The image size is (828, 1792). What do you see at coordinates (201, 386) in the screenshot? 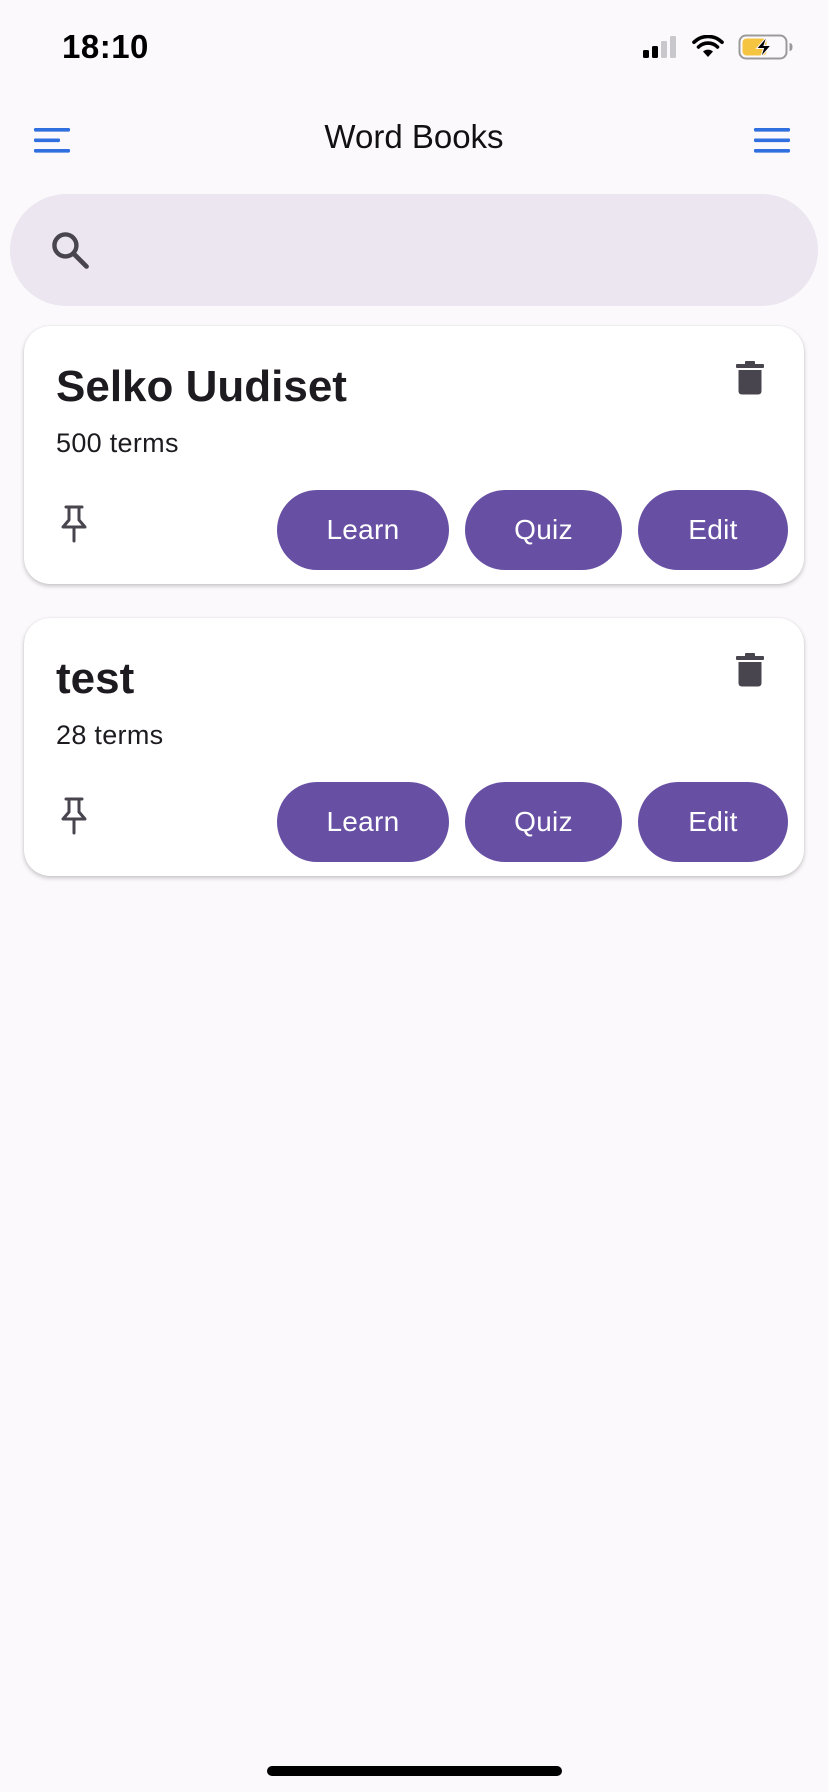
I see `word-book-title: Selko Uudiset` at bounding box center [201, 386].